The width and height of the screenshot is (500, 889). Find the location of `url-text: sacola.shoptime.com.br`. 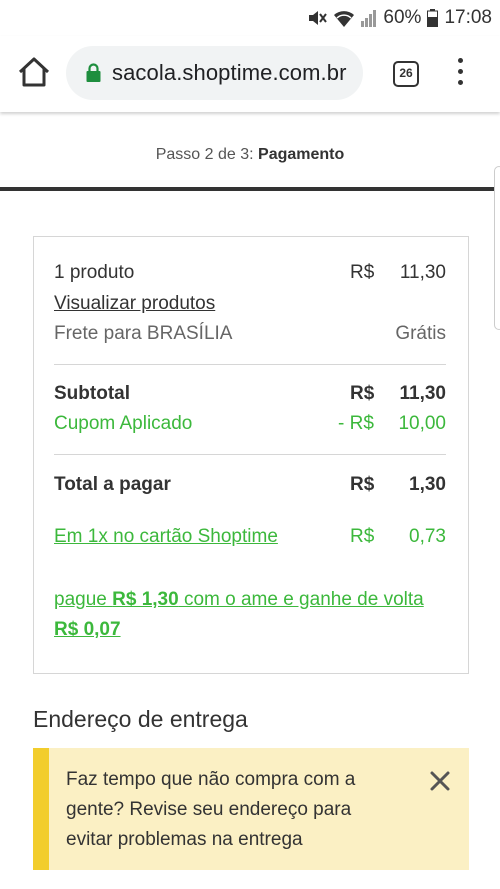

url-text: sacola.shoptime.com.br is located at coordinates (229, 72).